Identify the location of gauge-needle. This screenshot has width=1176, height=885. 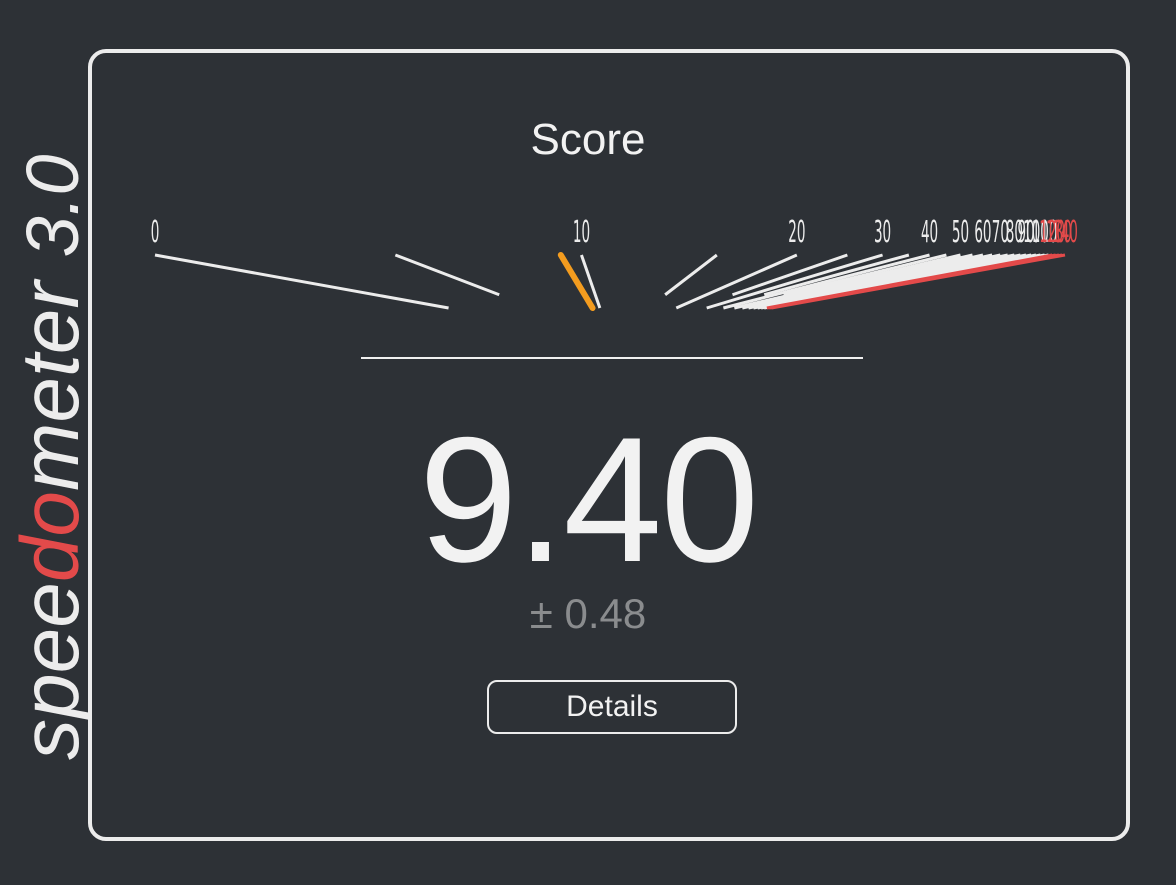
(576, 281).